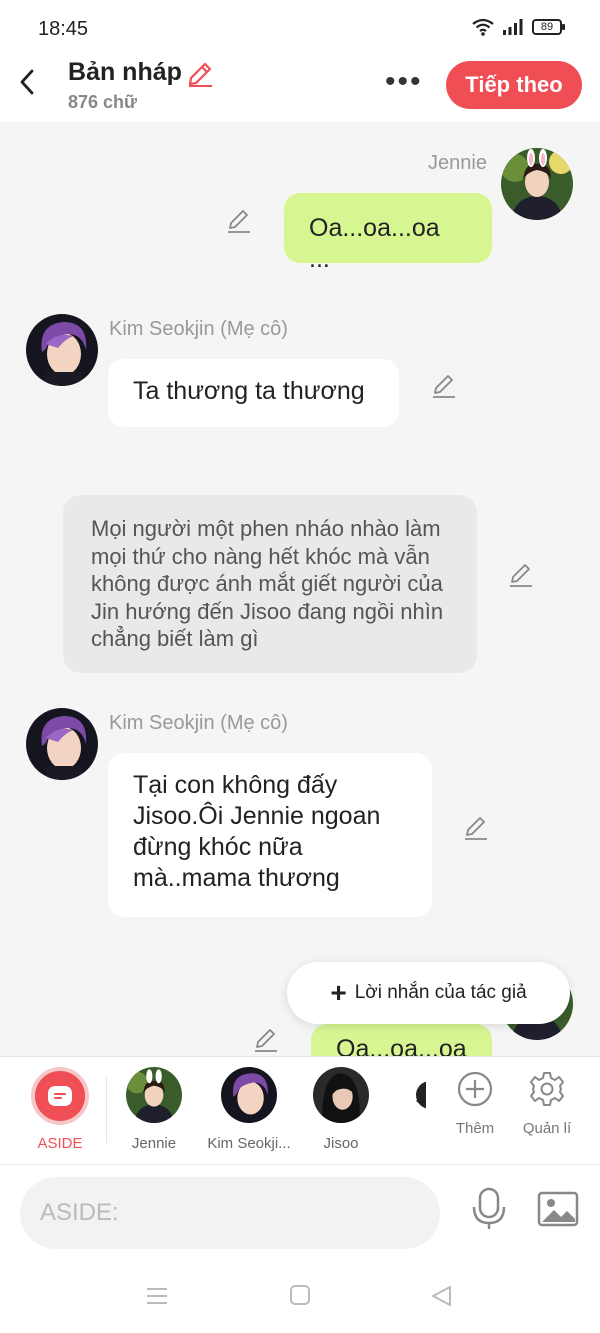  Describe the element at coordinates (420, 1095) in the screenshot. I see `more-characters-peek` at that location.